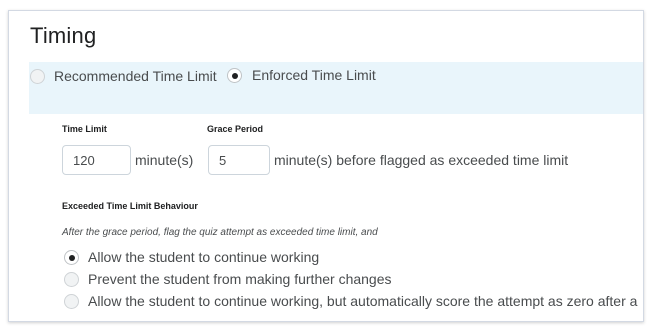  I want to click on section-title: Timing, so click(63, 35).